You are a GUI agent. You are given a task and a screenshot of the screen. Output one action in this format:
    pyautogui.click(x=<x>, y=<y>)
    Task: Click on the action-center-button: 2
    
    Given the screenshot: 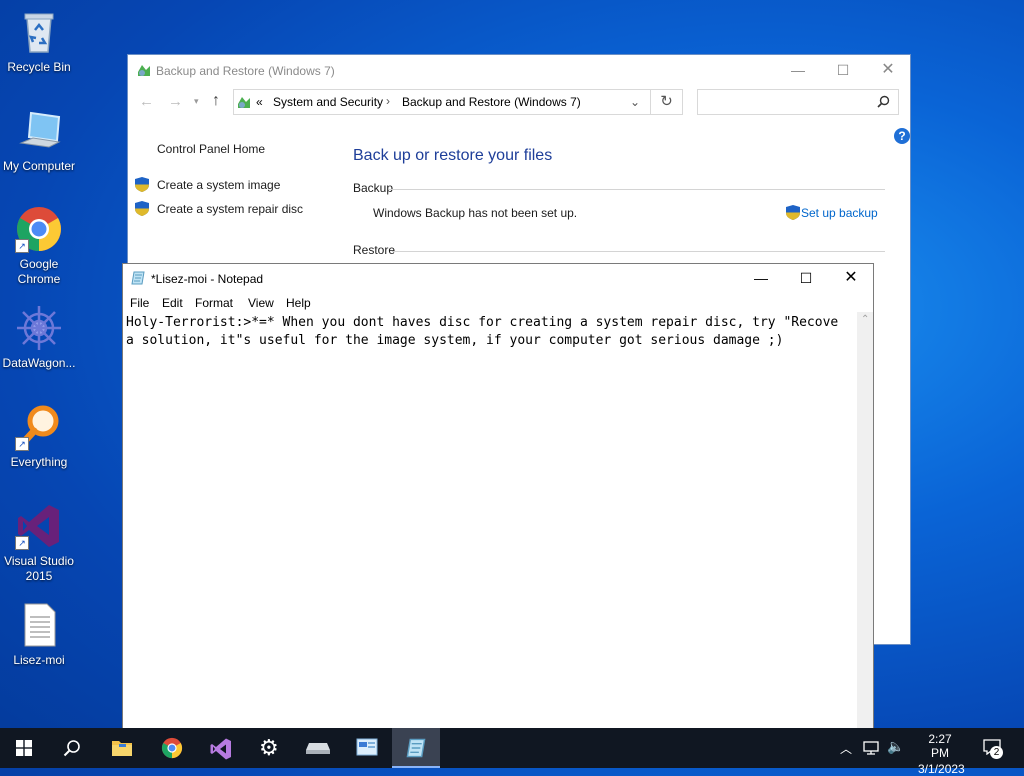 What is the action you would take?
    pyautogui.click(x=993, y=749)
    